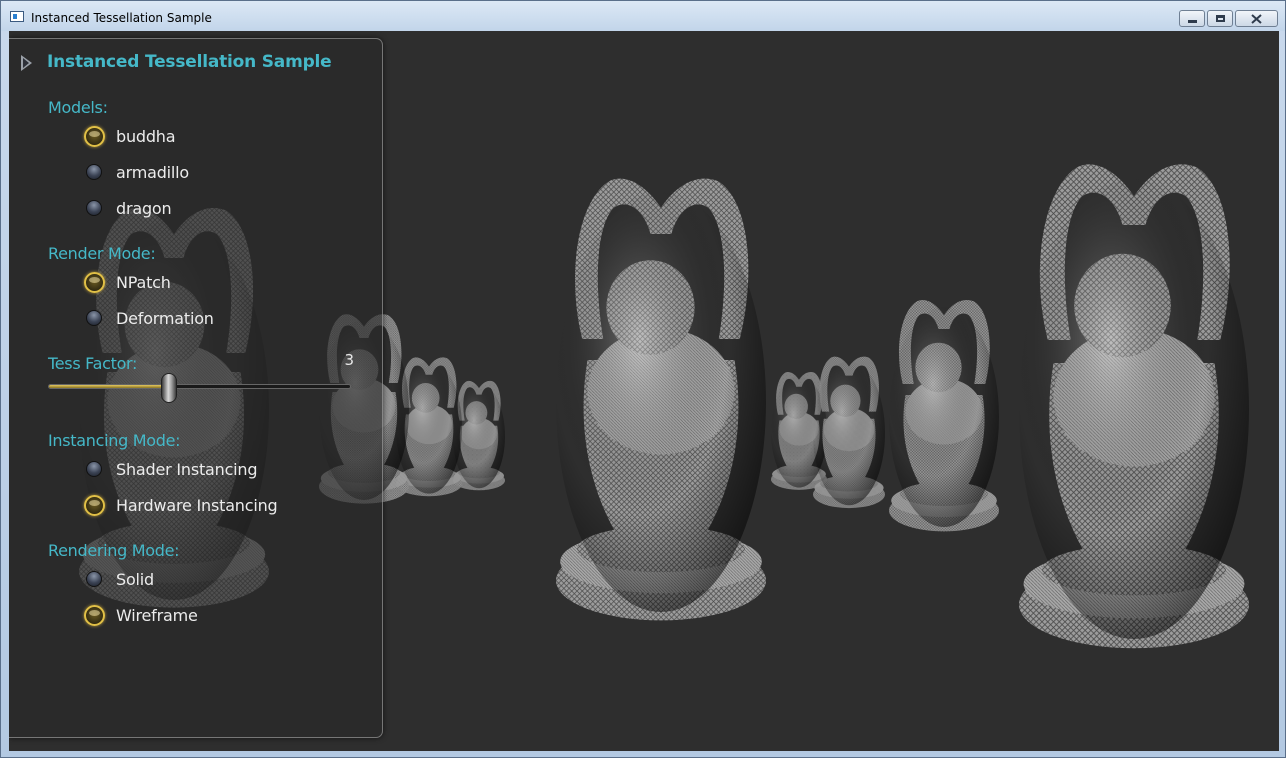  I want to click on tess-factor-label: Tess Factor:, so click(93, 363).